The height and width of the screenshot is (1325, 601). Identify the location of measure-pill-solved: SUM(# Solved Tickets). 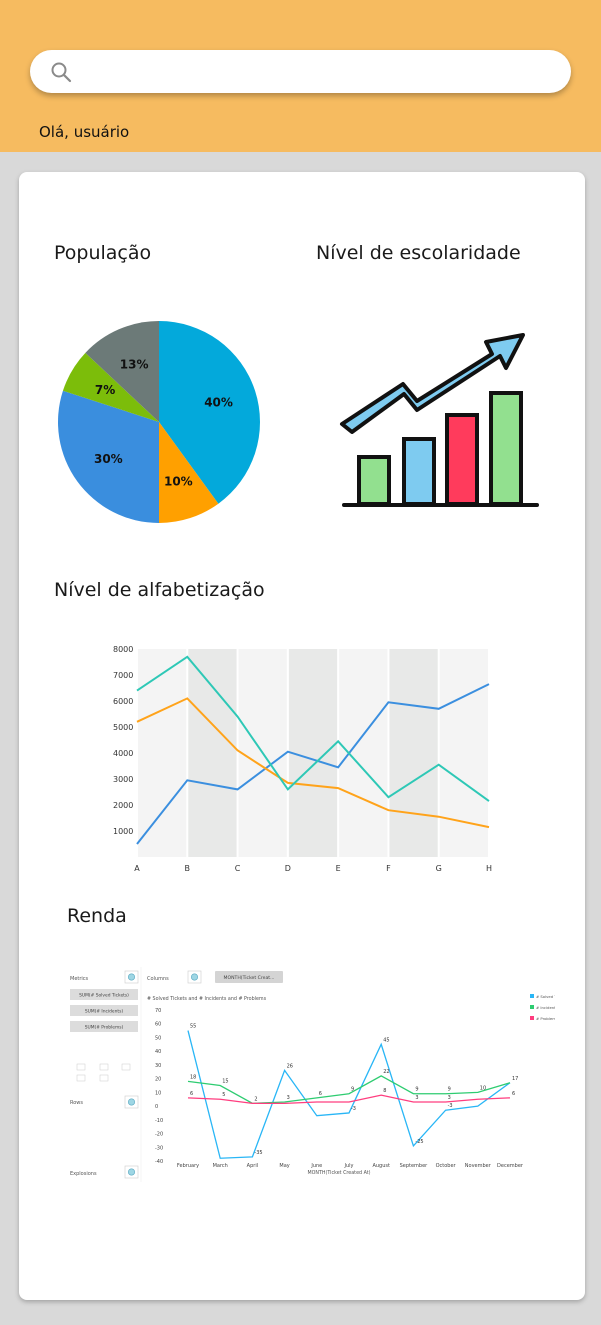
(104, 994).